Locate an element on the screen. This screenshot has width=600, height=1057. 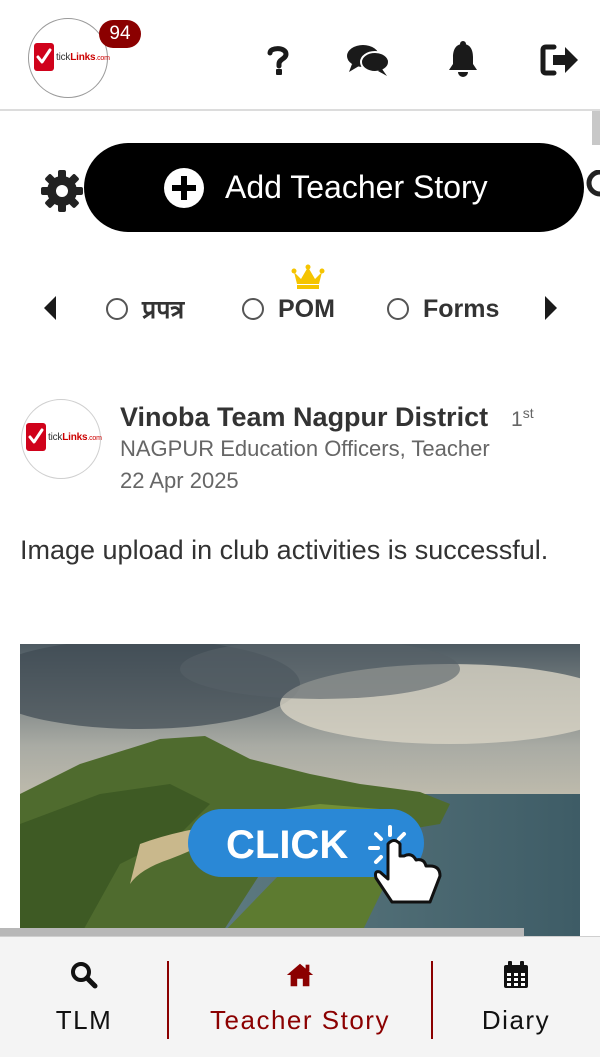
add-teacher-story-button: Add Teacher Story is located at coordinates (334, 187).